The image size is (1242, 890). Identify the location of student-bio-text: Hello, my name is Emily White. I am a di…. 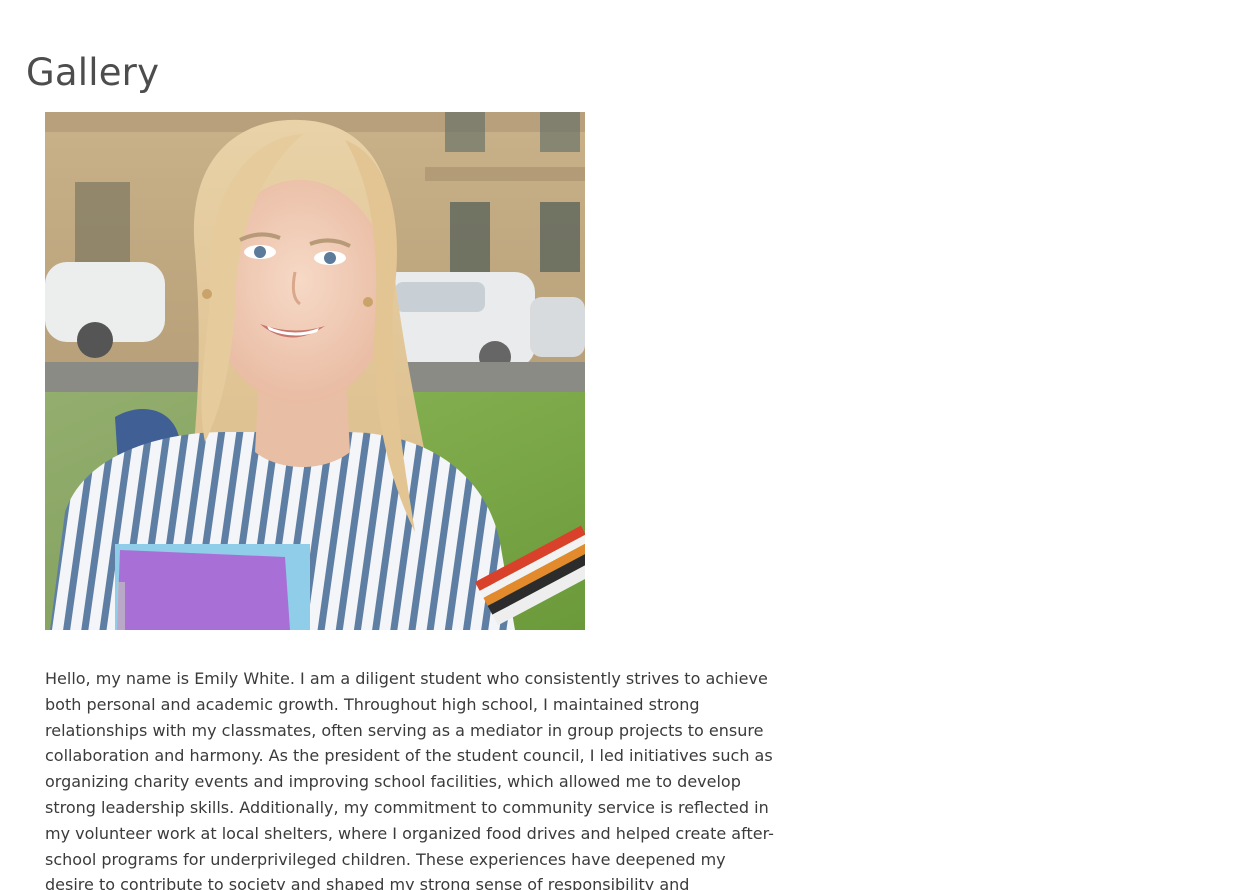
(409, 779).